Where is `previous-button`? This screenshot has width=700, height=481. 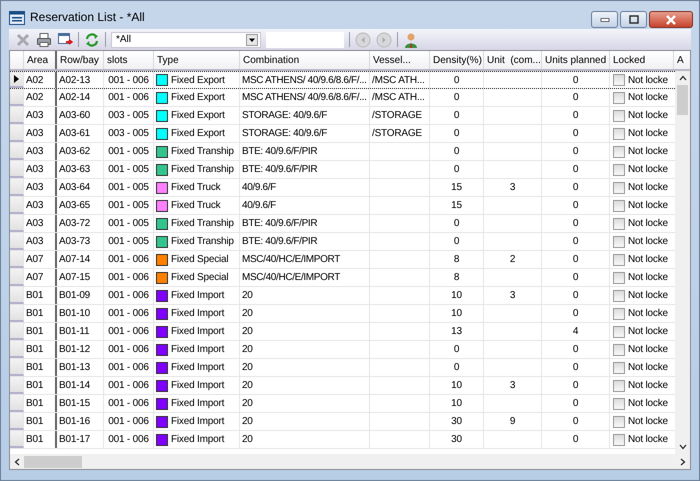
previous-button is located at coordinates (363, 40).